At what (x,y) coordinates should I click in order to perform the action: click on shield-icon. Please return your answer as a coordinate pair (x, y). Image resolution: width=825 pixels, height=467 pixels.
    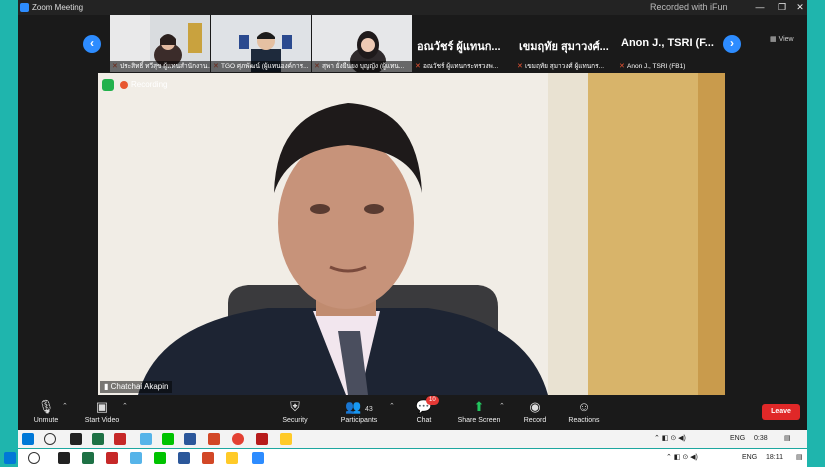
    Looking at the image, I should click on (108, 84).